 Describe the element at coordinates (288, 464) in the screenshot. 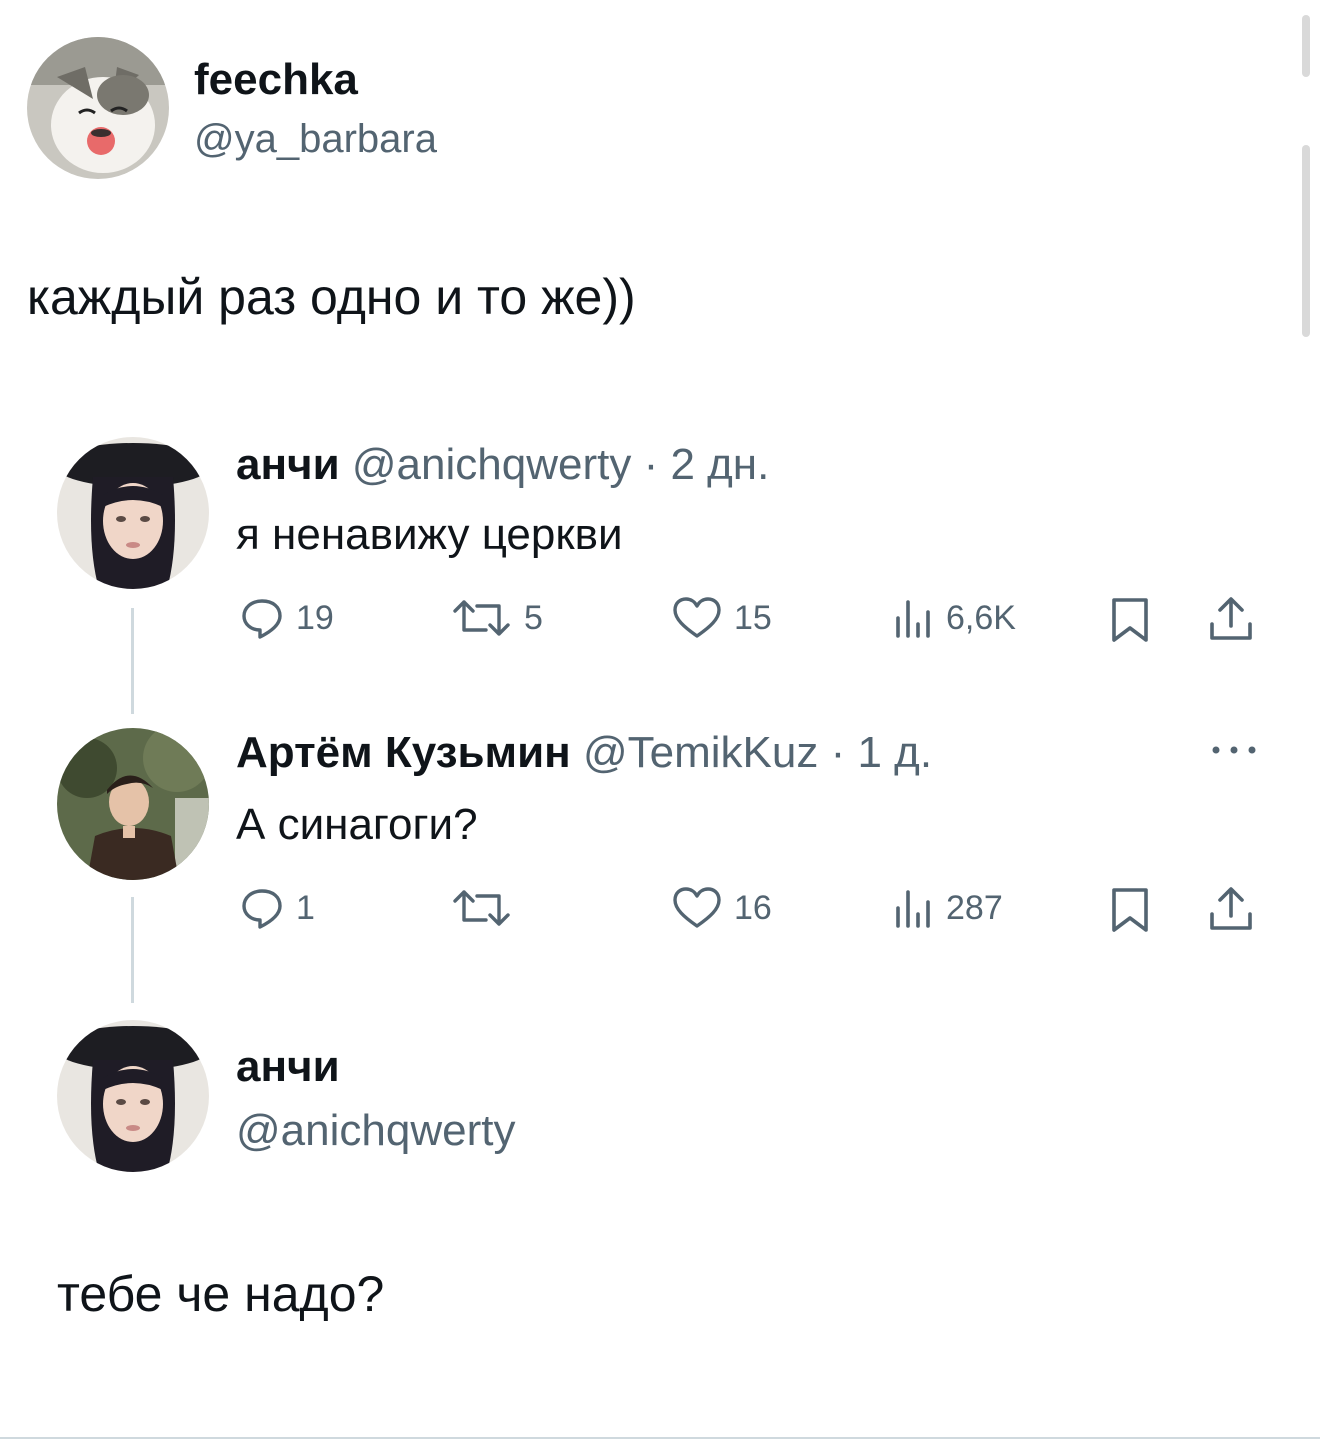

I see `tweet1-display-name: анчи` at that location.